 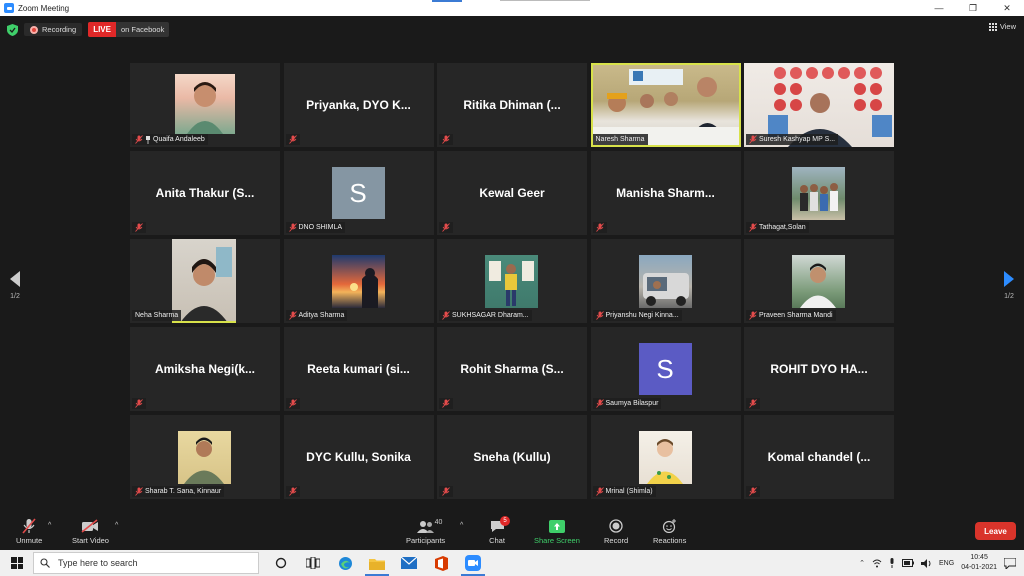 I want to click on arrow-left-icon, so click(x=15, y=279).